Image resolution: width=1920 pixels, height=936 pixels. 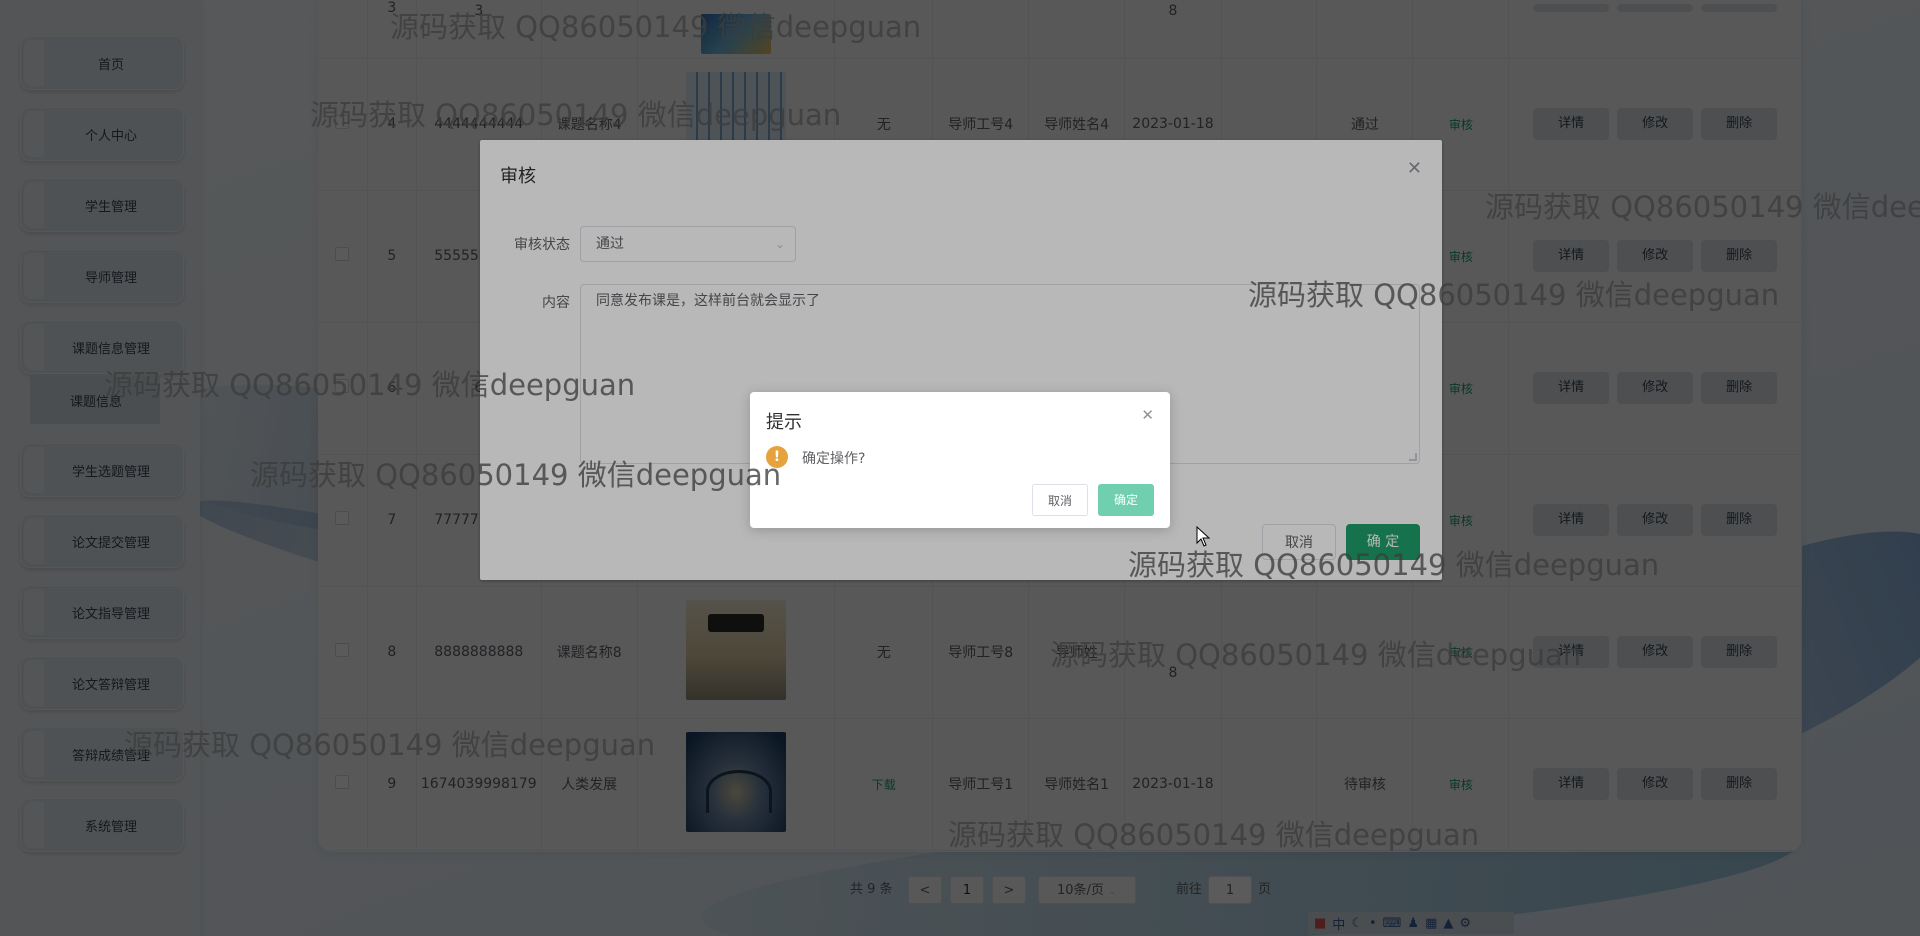 What do you see at coordinates (1126, 500) in the screenshot?
I see `message-confirm-button: 确定` at bounding box center [1126, 500].